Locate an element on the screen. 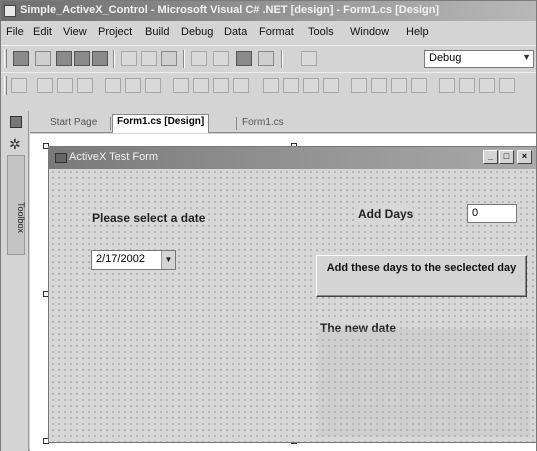 This screenshot has height=451, width=537. menu-help: Help is located at coordinates (417, 32).